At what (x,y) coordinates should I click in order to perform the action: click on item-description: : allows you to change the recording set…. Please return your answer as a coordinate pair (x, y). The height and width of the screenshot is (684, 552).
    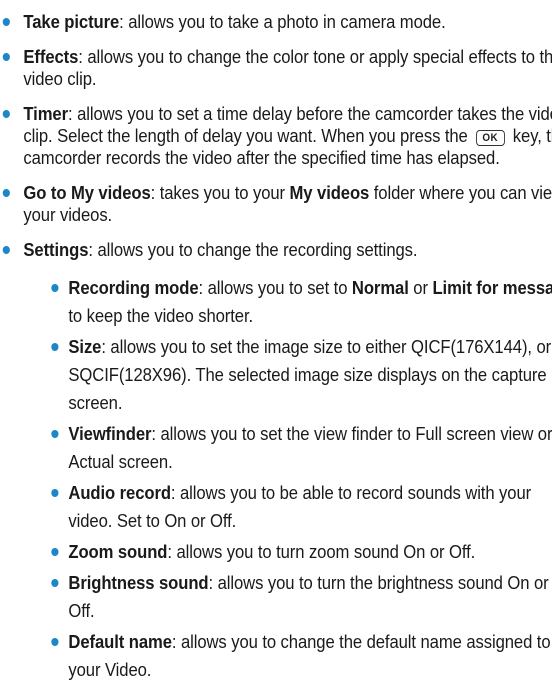
    Looking at the image, I should click on (253, 249).